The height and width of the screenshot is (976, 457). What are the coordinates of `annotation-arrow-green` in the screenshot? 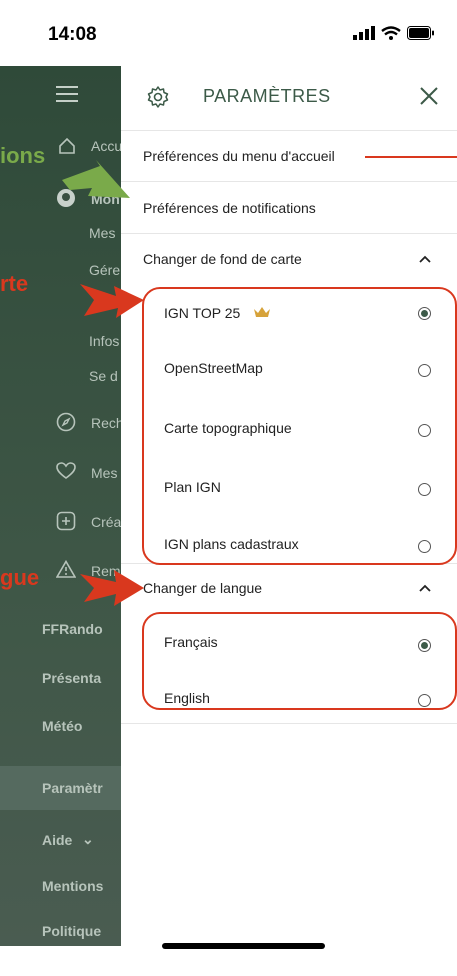 It's located at (96, 179).